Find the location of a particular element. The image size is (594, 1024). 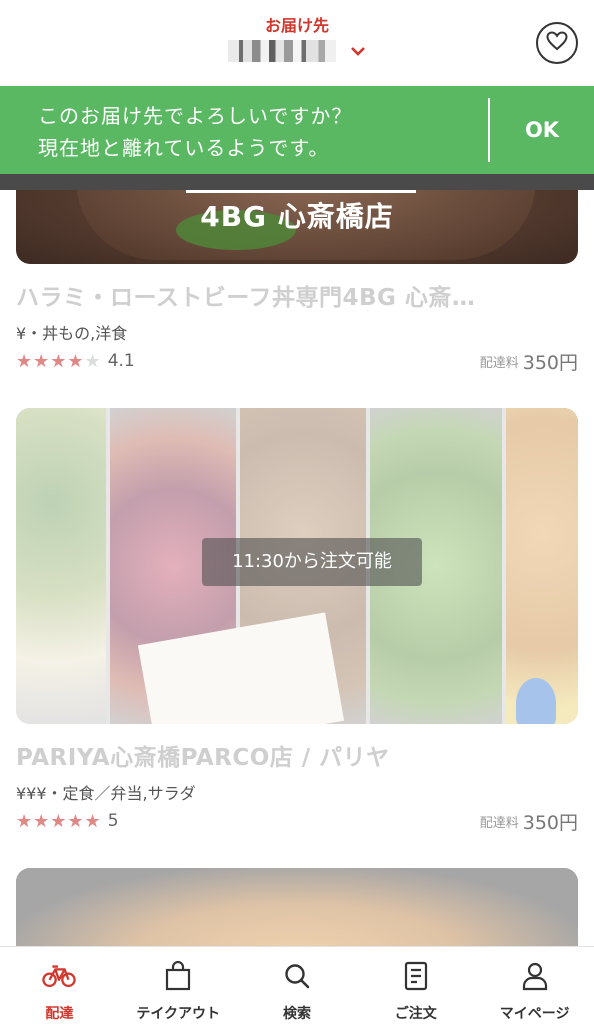

restaurant-image: 4BG 心斎橋店 is located at coordinates (297, 227).